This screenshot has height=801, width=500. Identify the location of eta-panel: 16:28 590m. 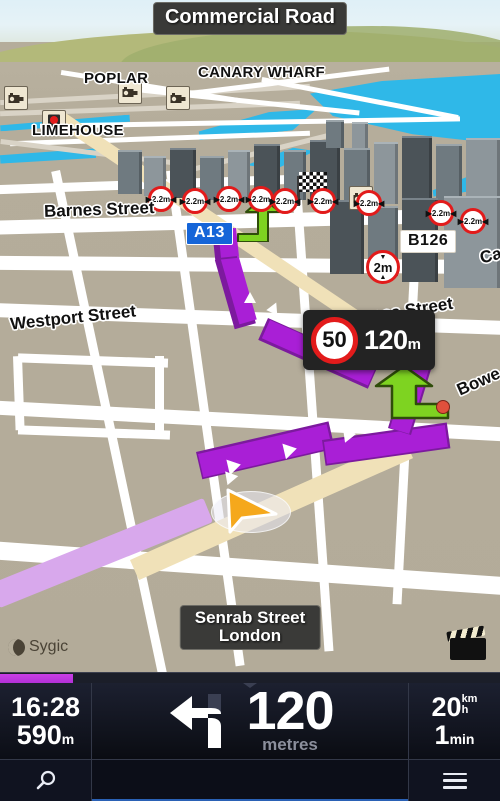
(46, 721).